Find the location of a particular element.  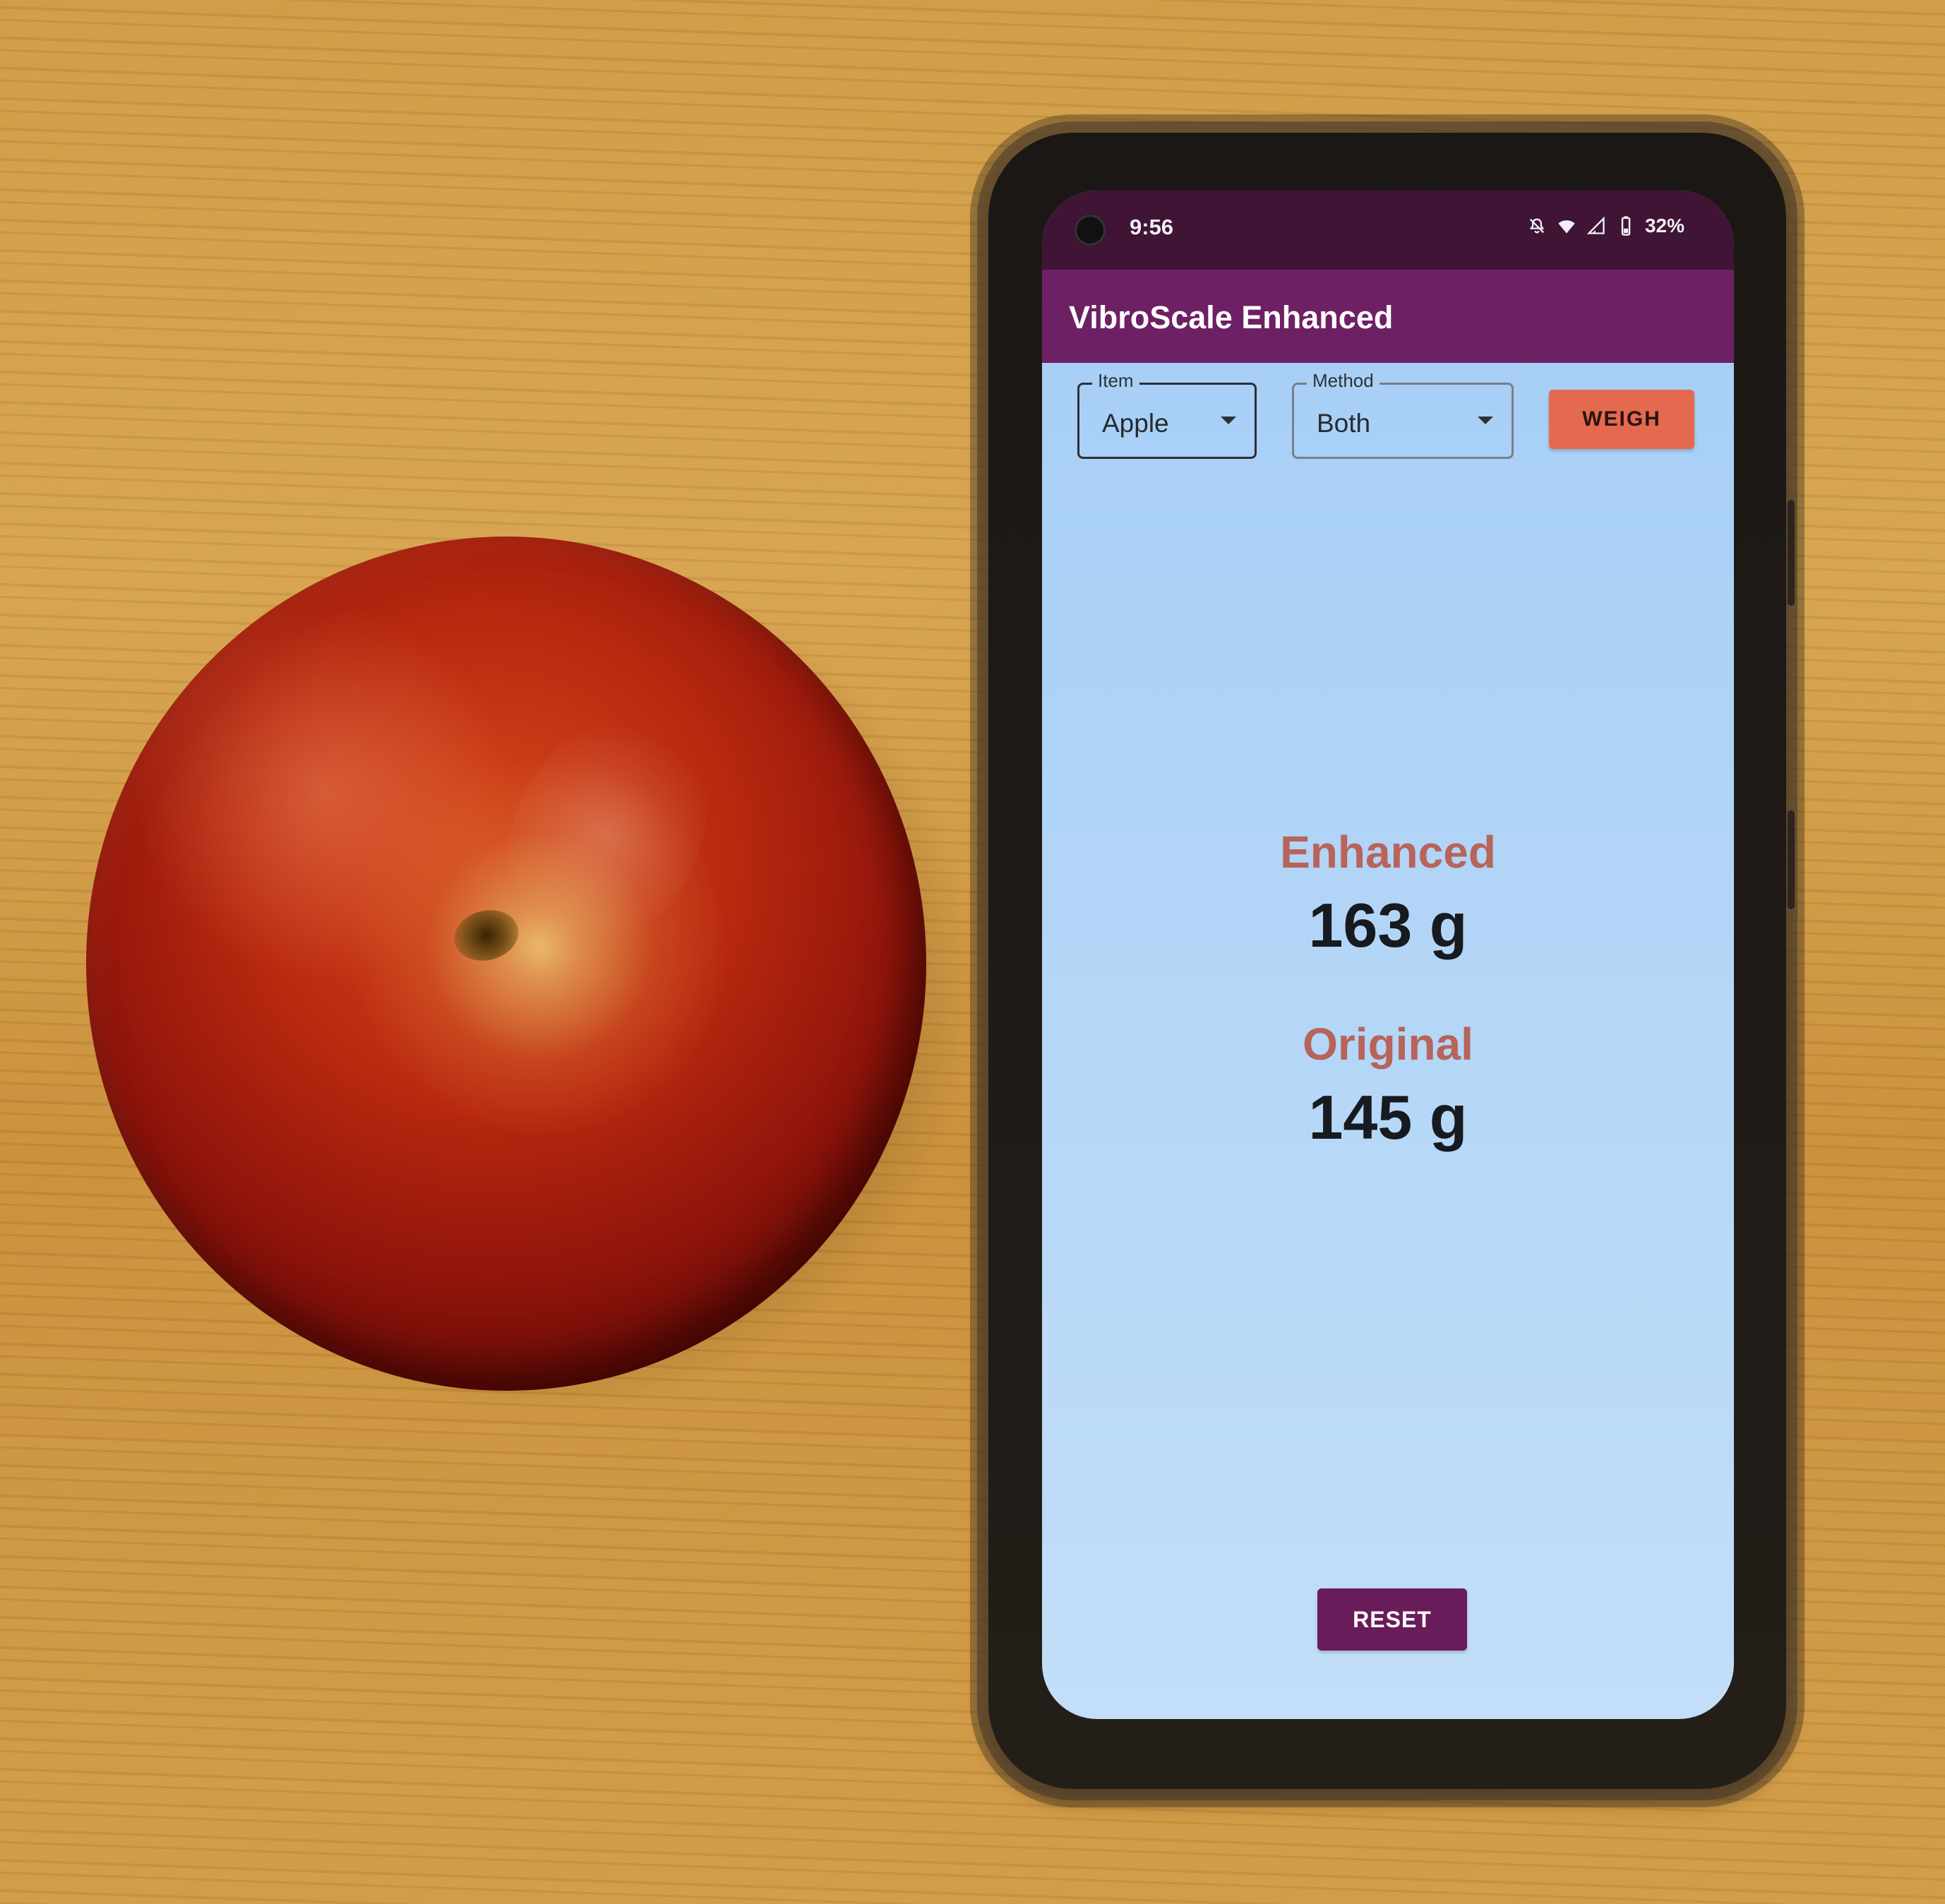

method-select-value: Both is located at coordinates (1344, 423).